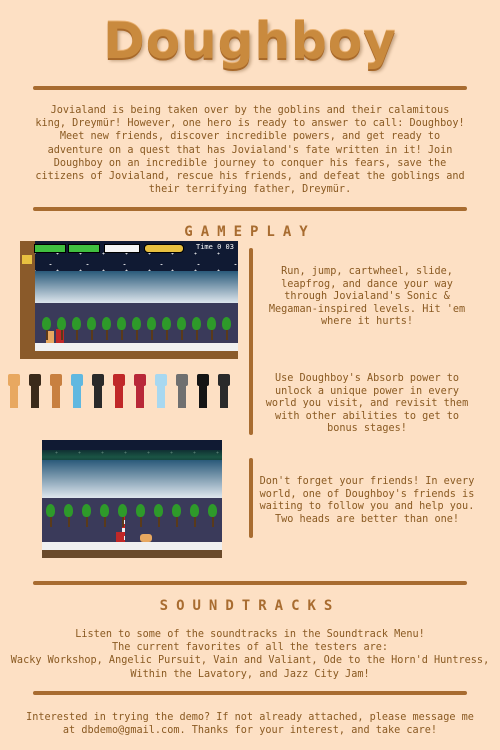  I want to click on gameplay-screenshot-1: Time 0 03, so click(129, 300).